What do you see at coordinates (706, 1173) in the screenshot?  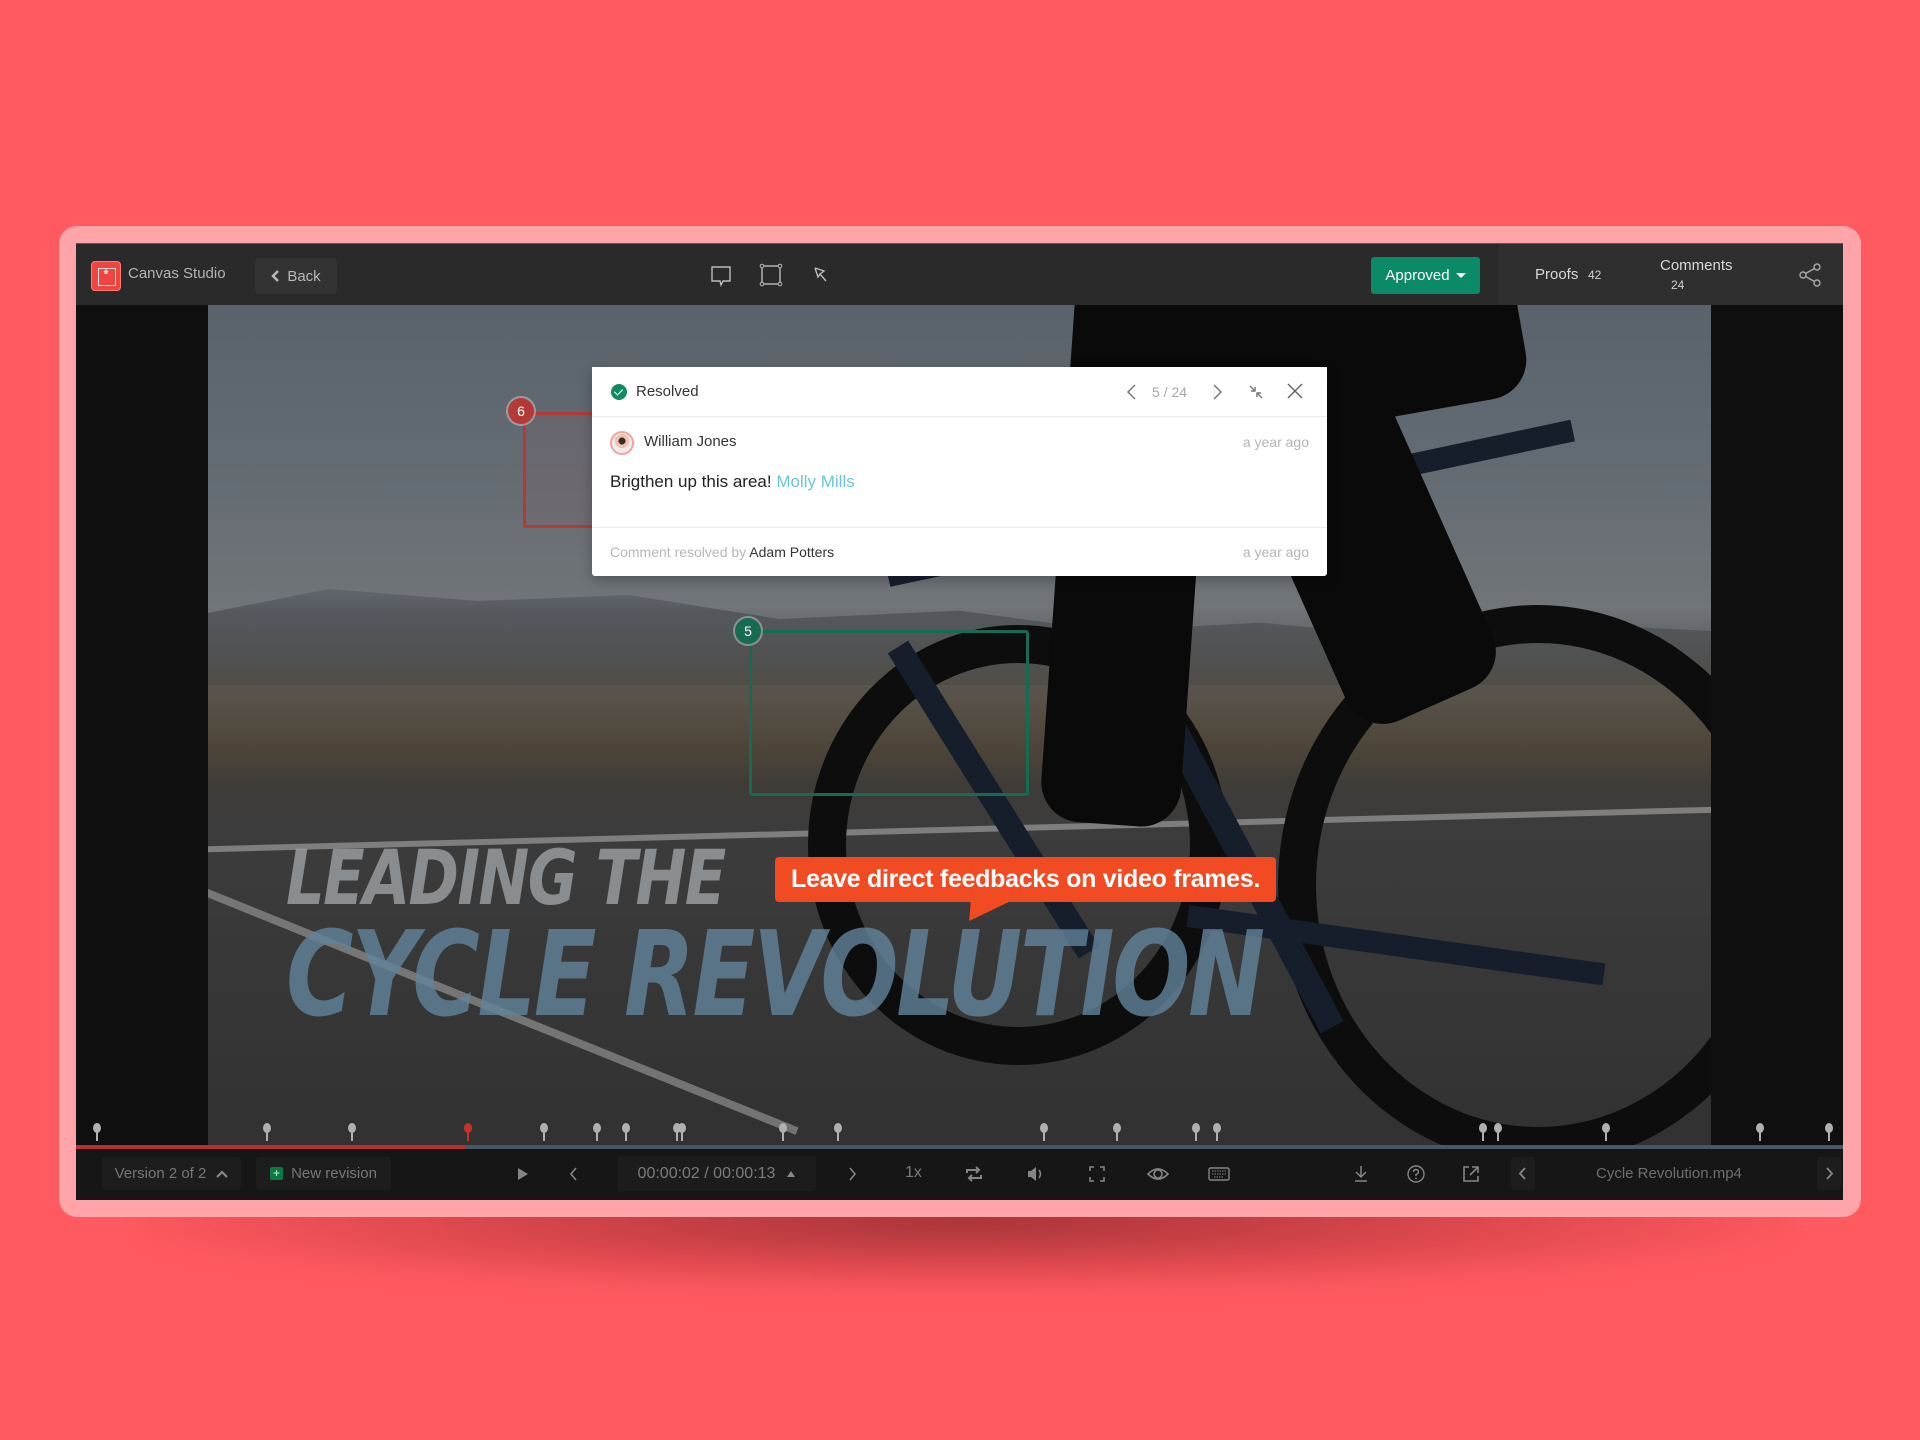 I see `timecode-text: 00:00:02 / 00:00:13` at bounding box center [706, 1173].